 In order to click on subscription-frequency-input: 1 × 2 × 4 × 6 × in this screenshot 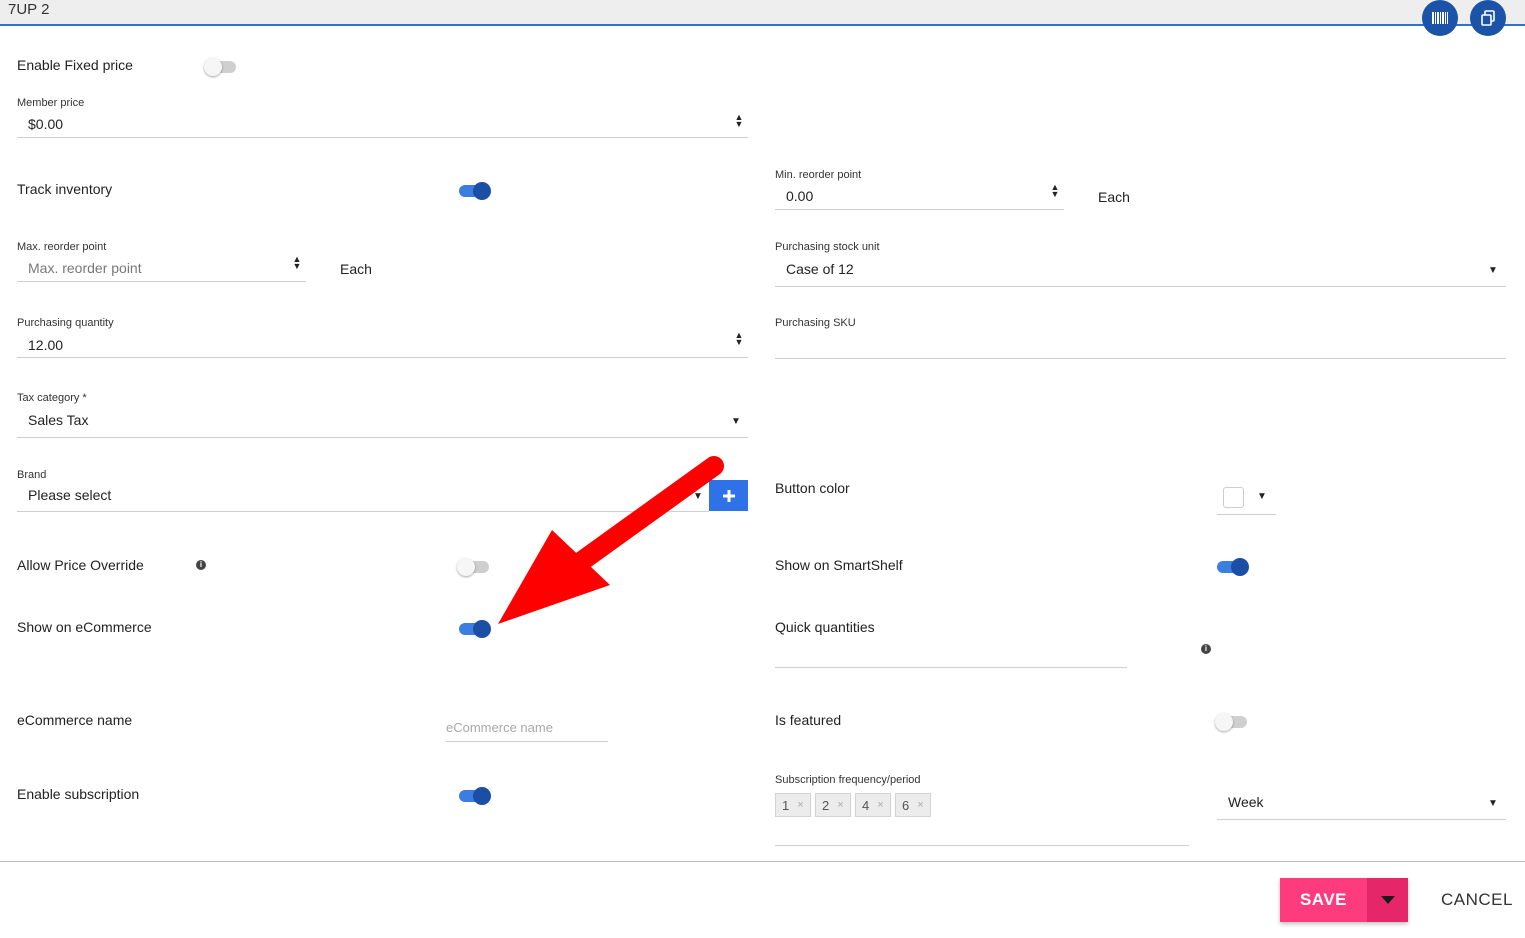, I will do `click(982, 818)`.